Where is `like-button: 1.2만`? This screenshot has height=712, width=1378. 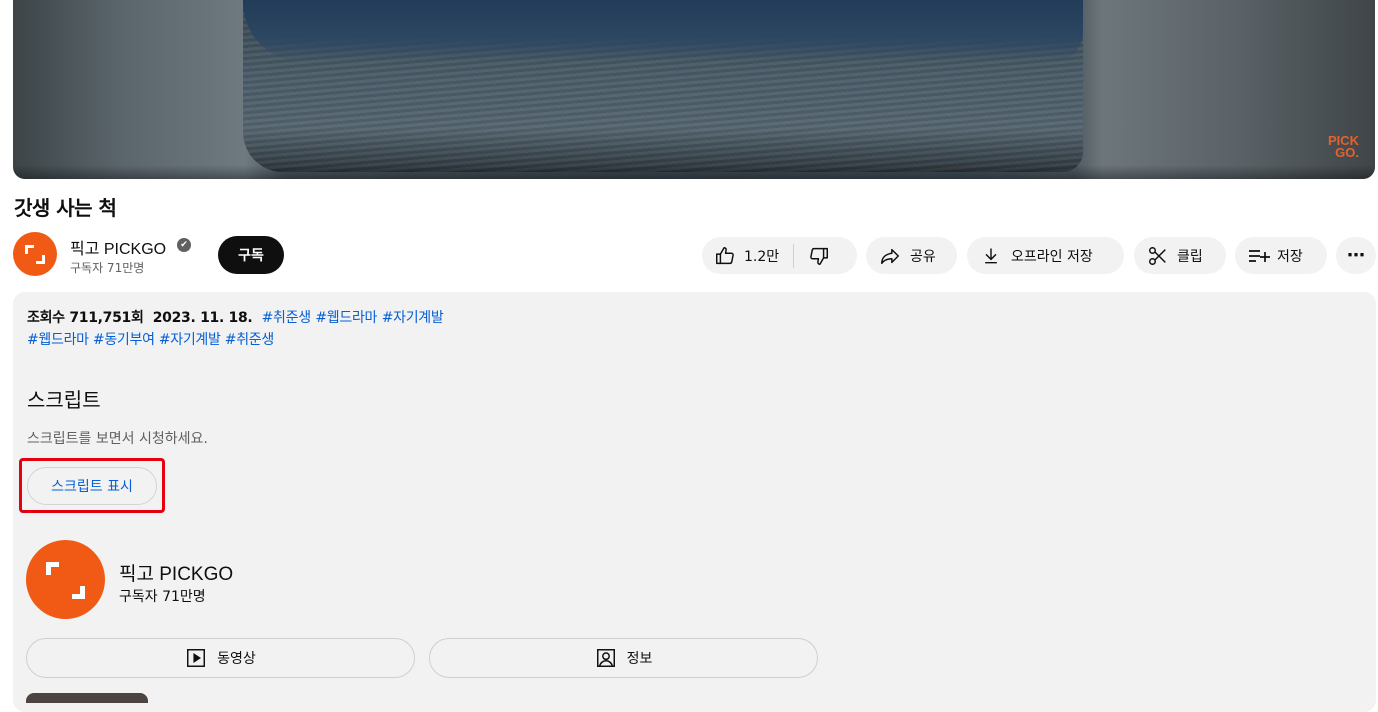
like-button: 1.2만 is located at coordinates (754, 255).